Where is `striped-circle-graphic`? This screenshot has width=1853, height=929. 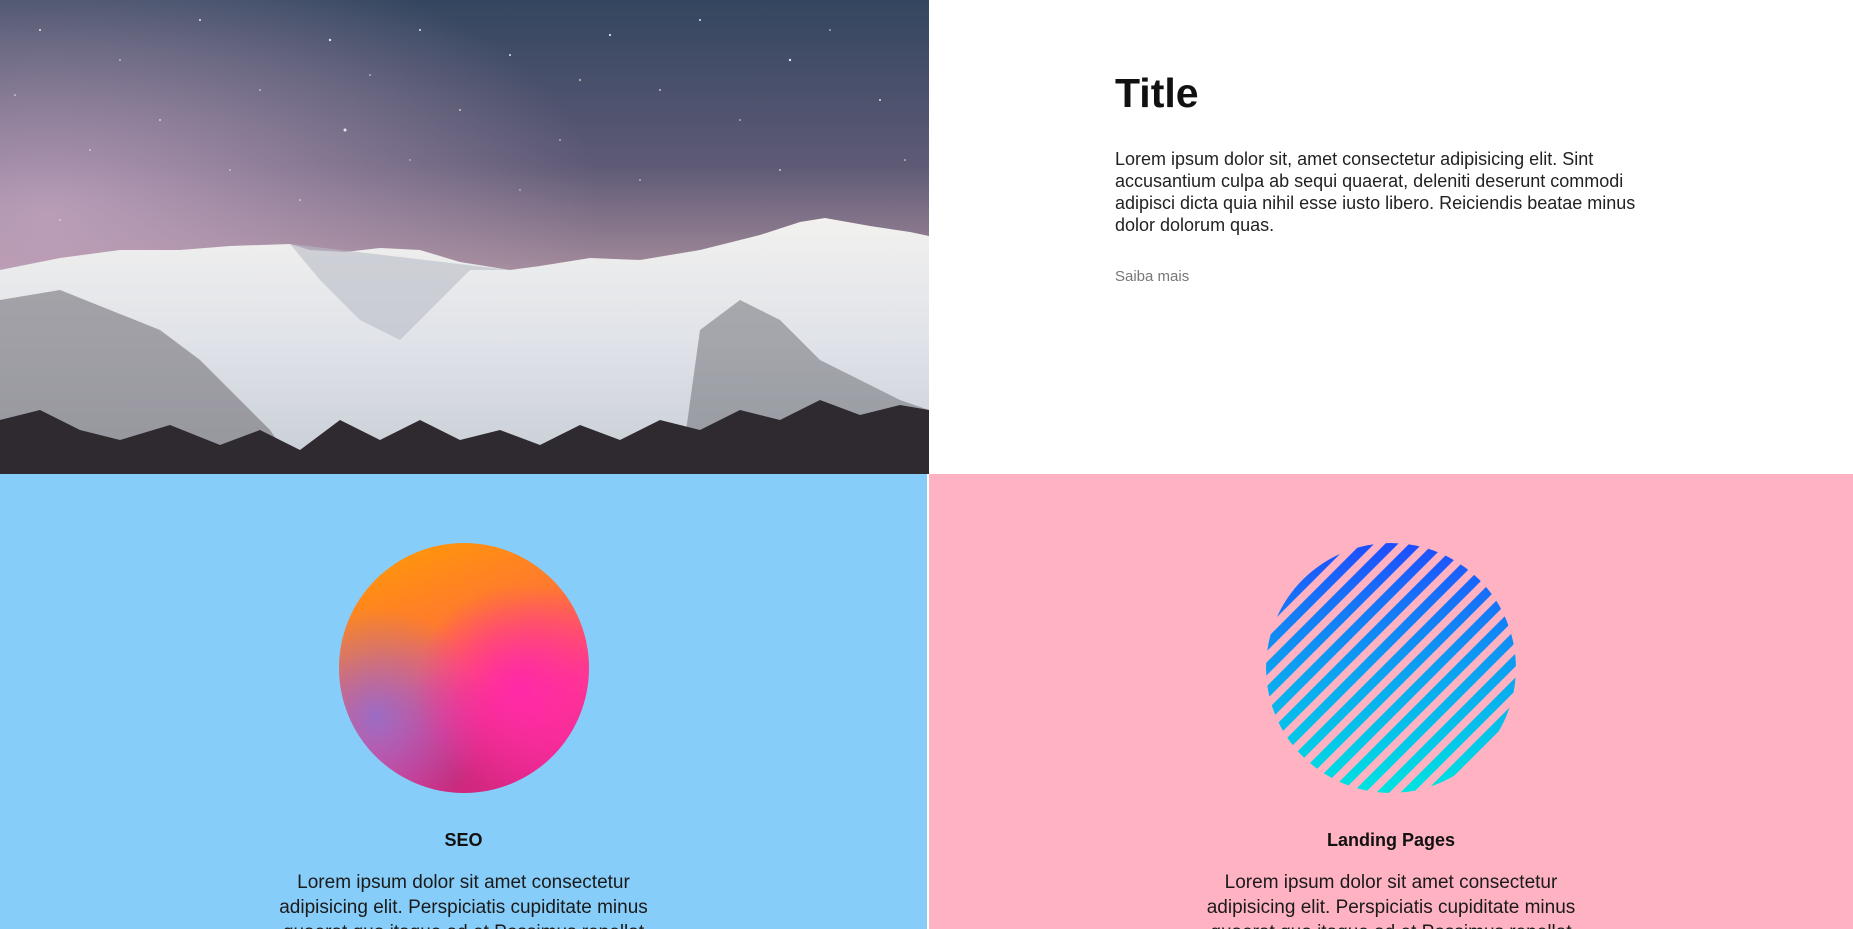
striped-circle-graphic is located at coordinates (1391, 668).